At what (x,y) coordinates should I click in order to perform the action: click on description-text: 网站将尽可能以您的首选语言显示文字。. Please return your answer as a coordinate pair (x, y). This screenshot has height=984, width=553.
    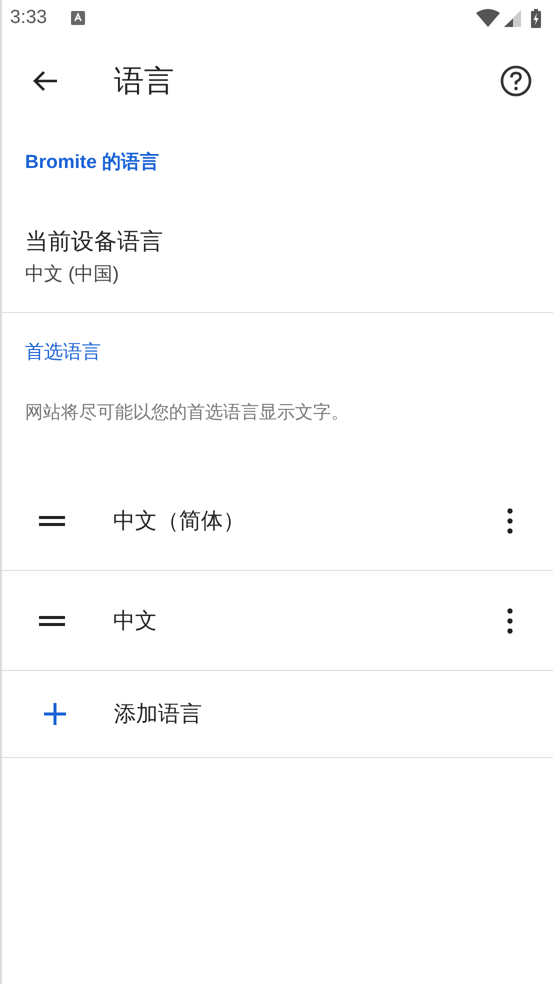
    Looking at the image, I should click on (187, 412).